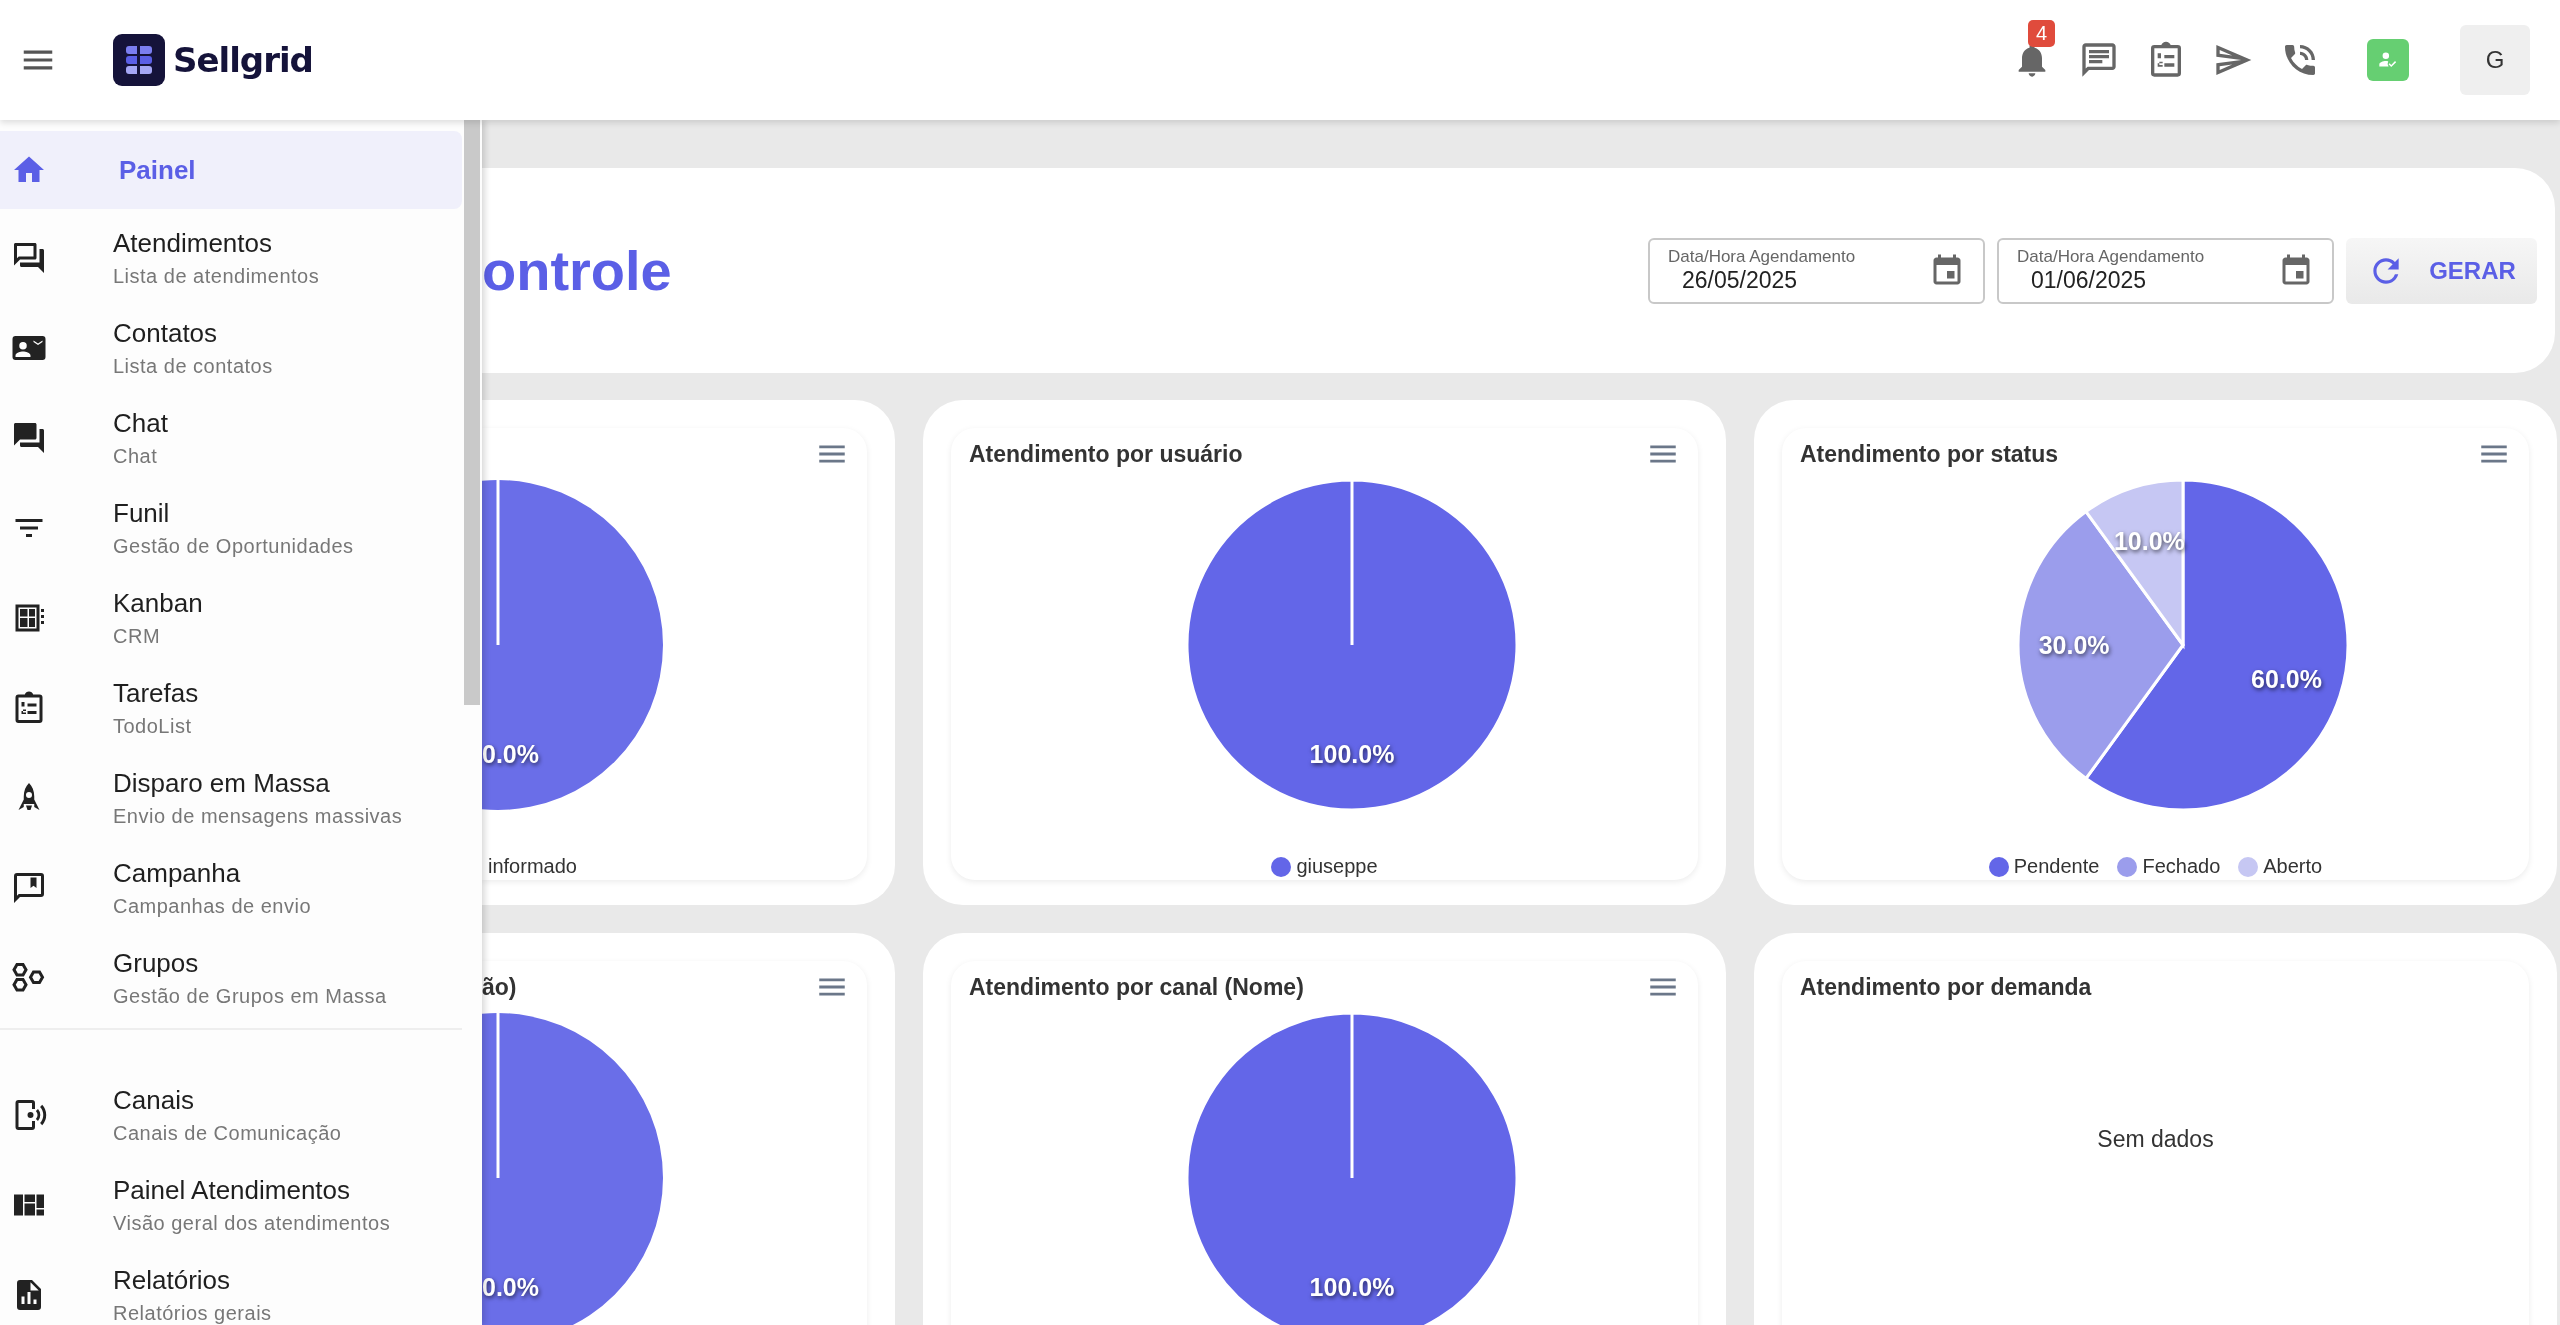  I want to click on legend-label: informado, so click(532, 866).